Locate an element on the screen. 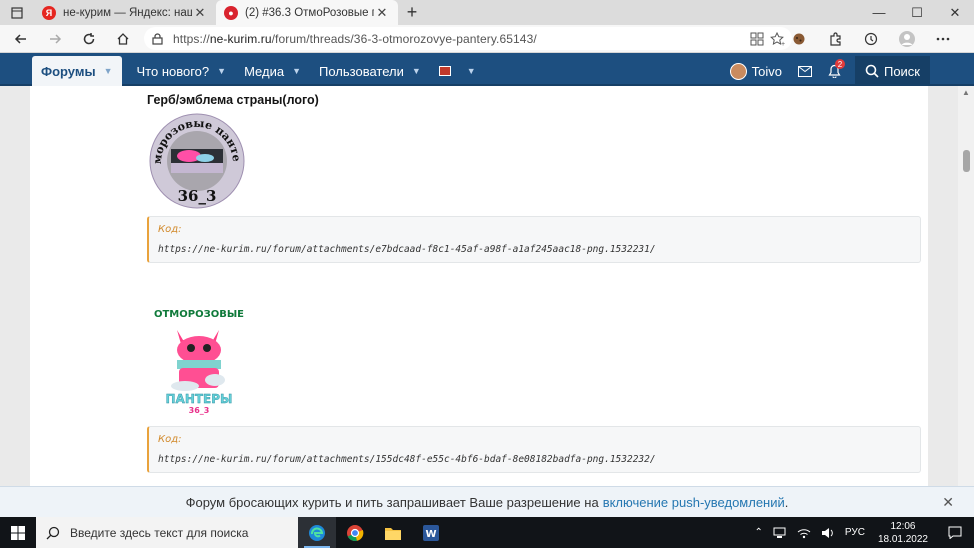  taskbar-edge is located at coordinates (317, 532).